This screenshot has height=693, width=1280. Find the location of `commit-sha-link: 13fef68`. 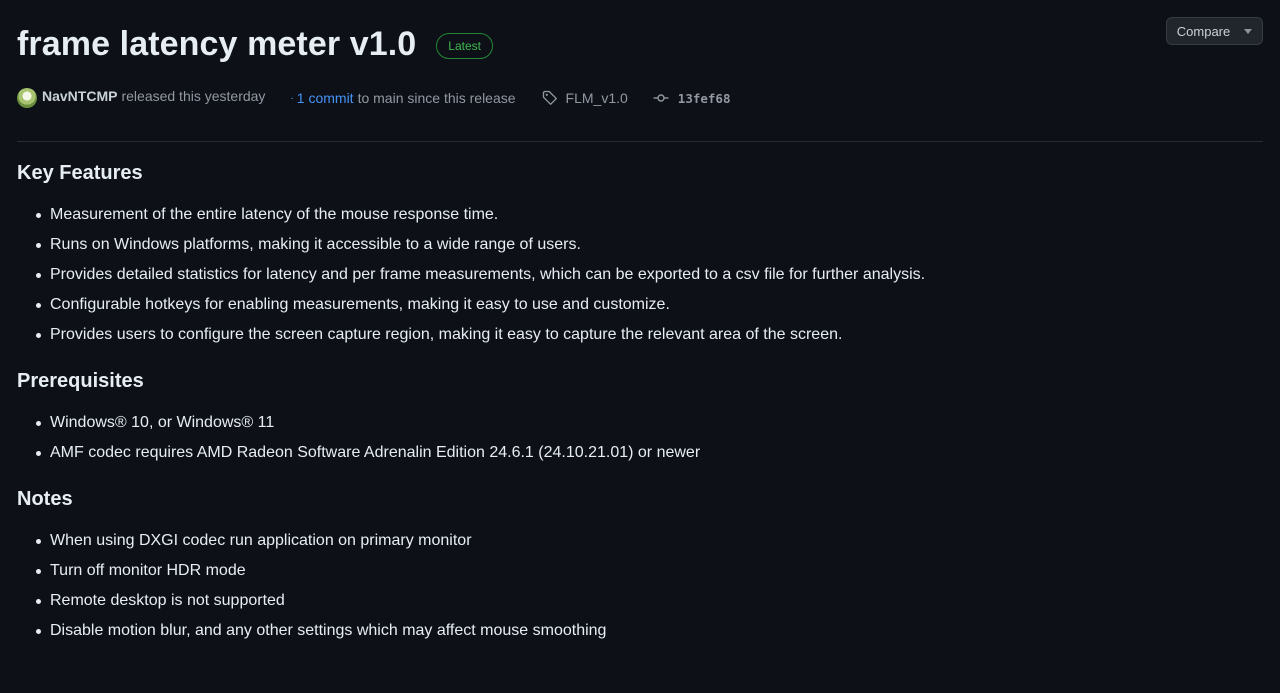

commit-sha-link: 13fef68 is located at coordinates (692, 98).